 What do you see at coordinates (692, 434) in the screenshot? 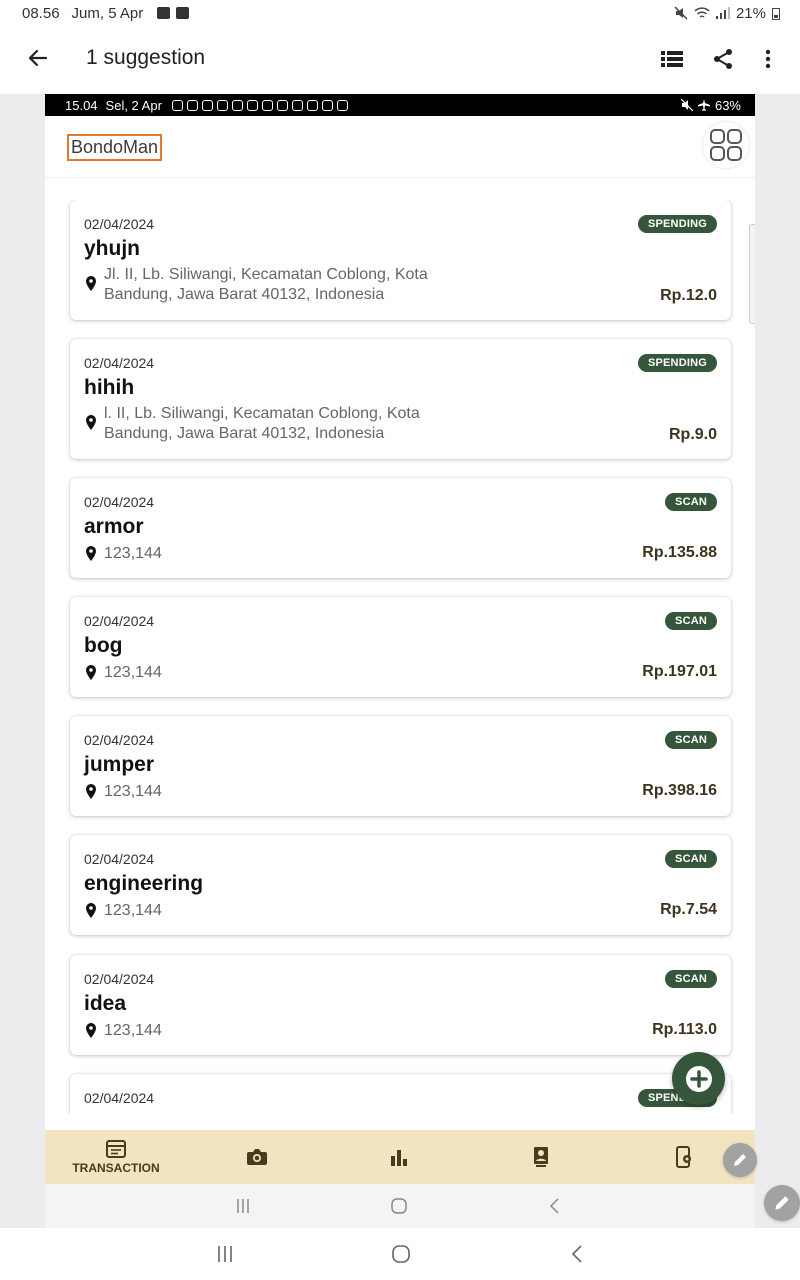
I see `transaction-amount: Rp.9.0` at bounding box center [692, 434].